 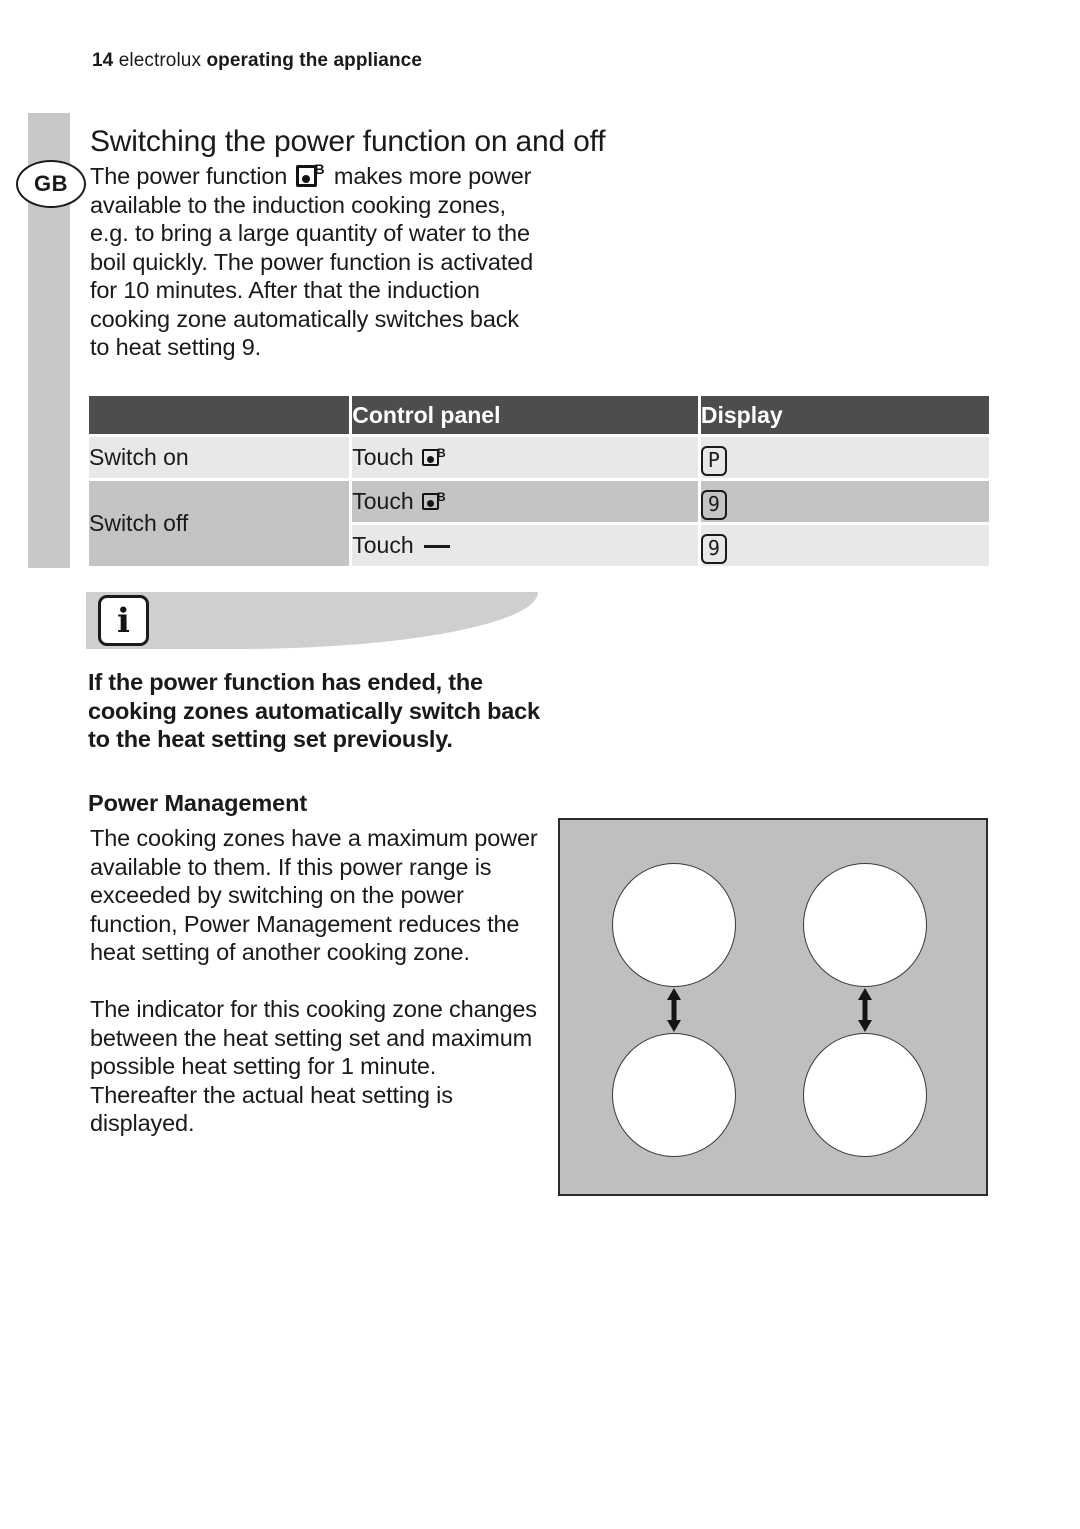 What do you see at coordinates (314, 60) in the screenshot?
I see `section-label: operating the appliance` at bounding box center [314, 60].